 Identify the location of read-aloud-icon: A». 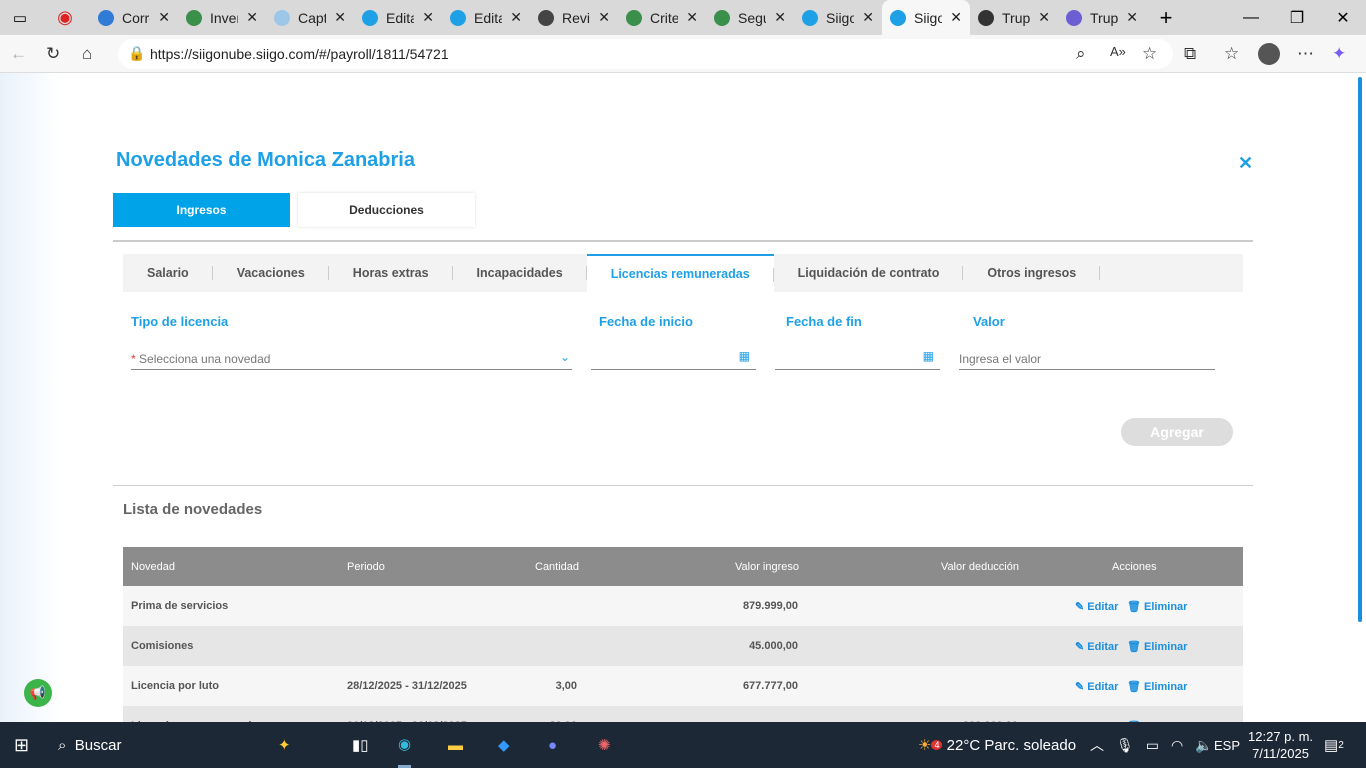
(1118, 51).